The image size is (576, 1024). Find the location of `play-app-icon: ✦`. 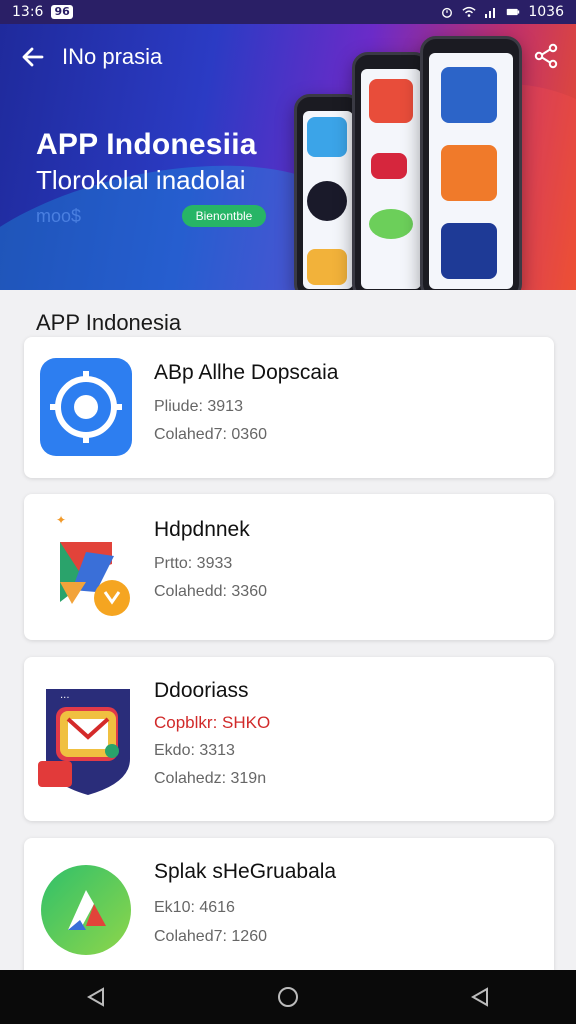

play-app-icon: ✦ is located at coordinates (93, 564).